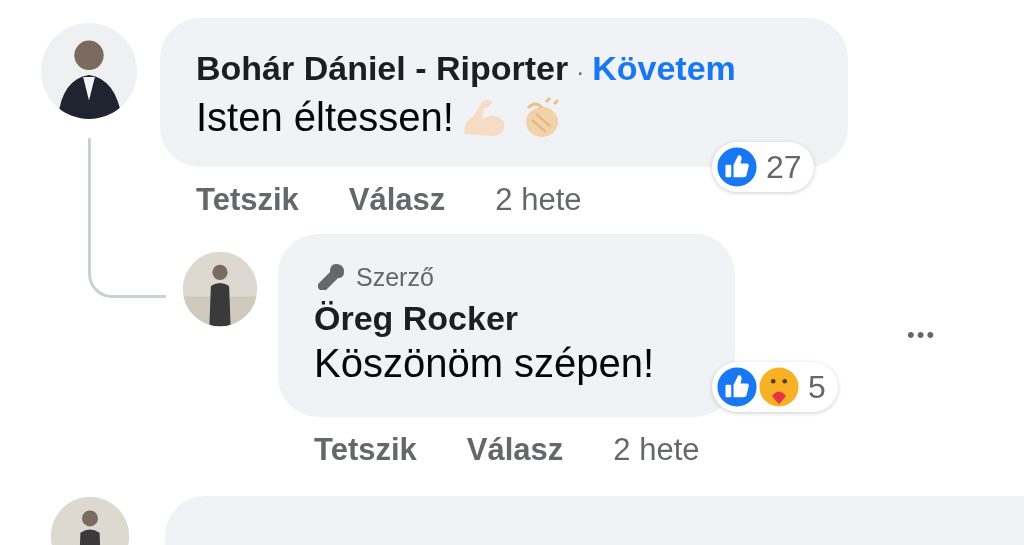 The image size is (1024, 545). I want to click on reaction-count: 27, so click(784, 167).